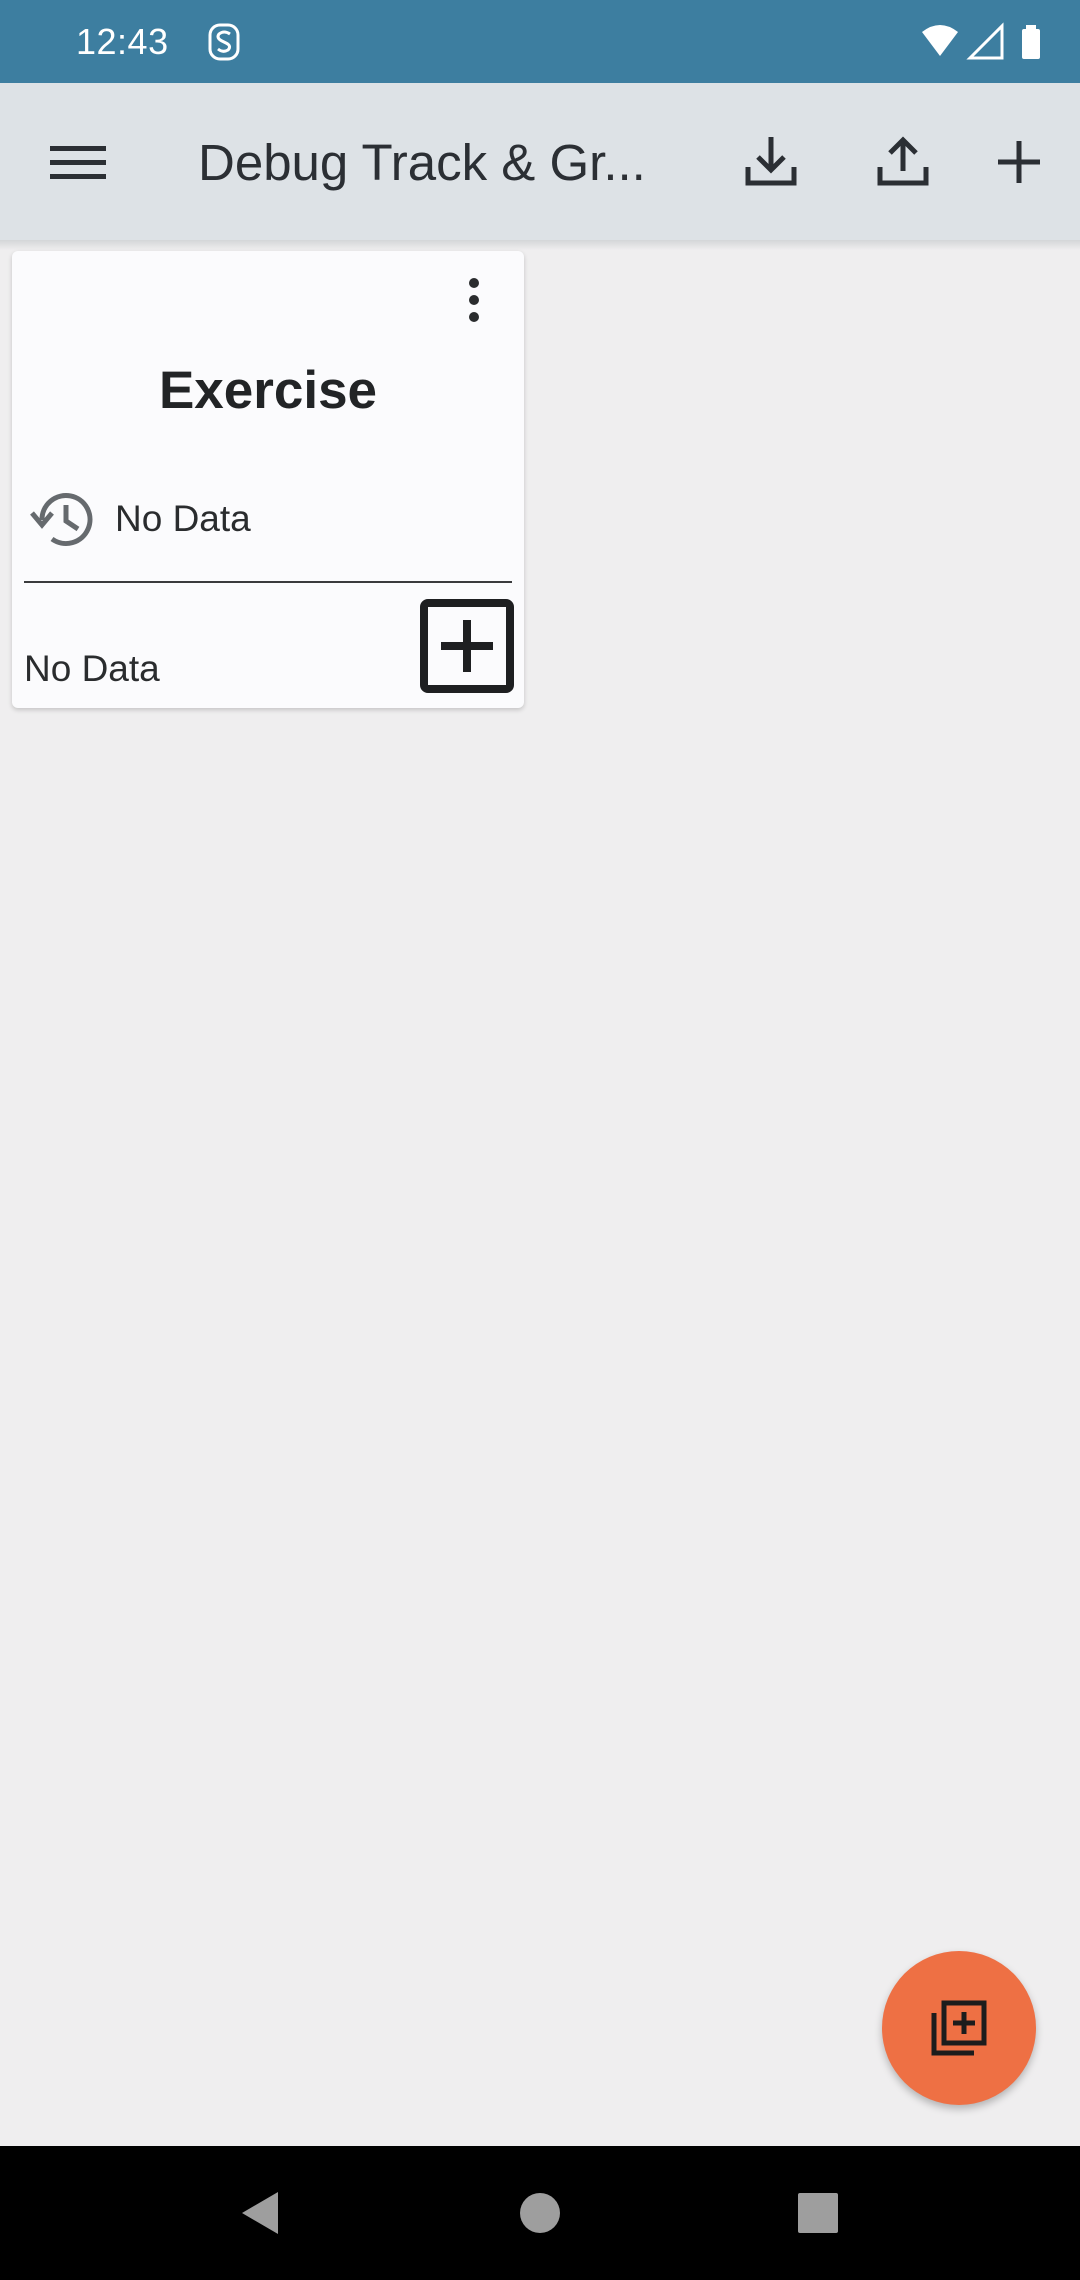 This screenshot has width=1080, height=2280. What do you see at coordinates (61, 519) in the screenshot?
I see `history-icon` at bounding box center [61, 519].